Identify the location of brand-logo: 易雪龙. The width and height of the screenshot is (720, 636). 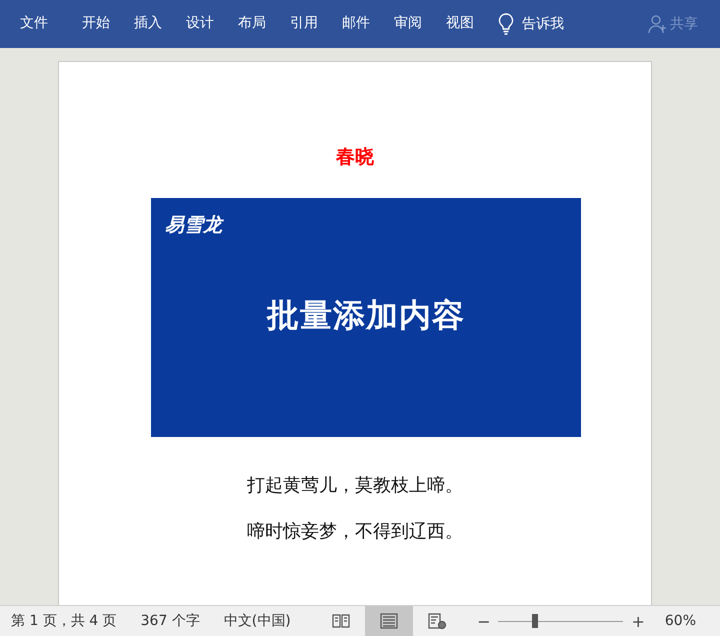
(193, 225).